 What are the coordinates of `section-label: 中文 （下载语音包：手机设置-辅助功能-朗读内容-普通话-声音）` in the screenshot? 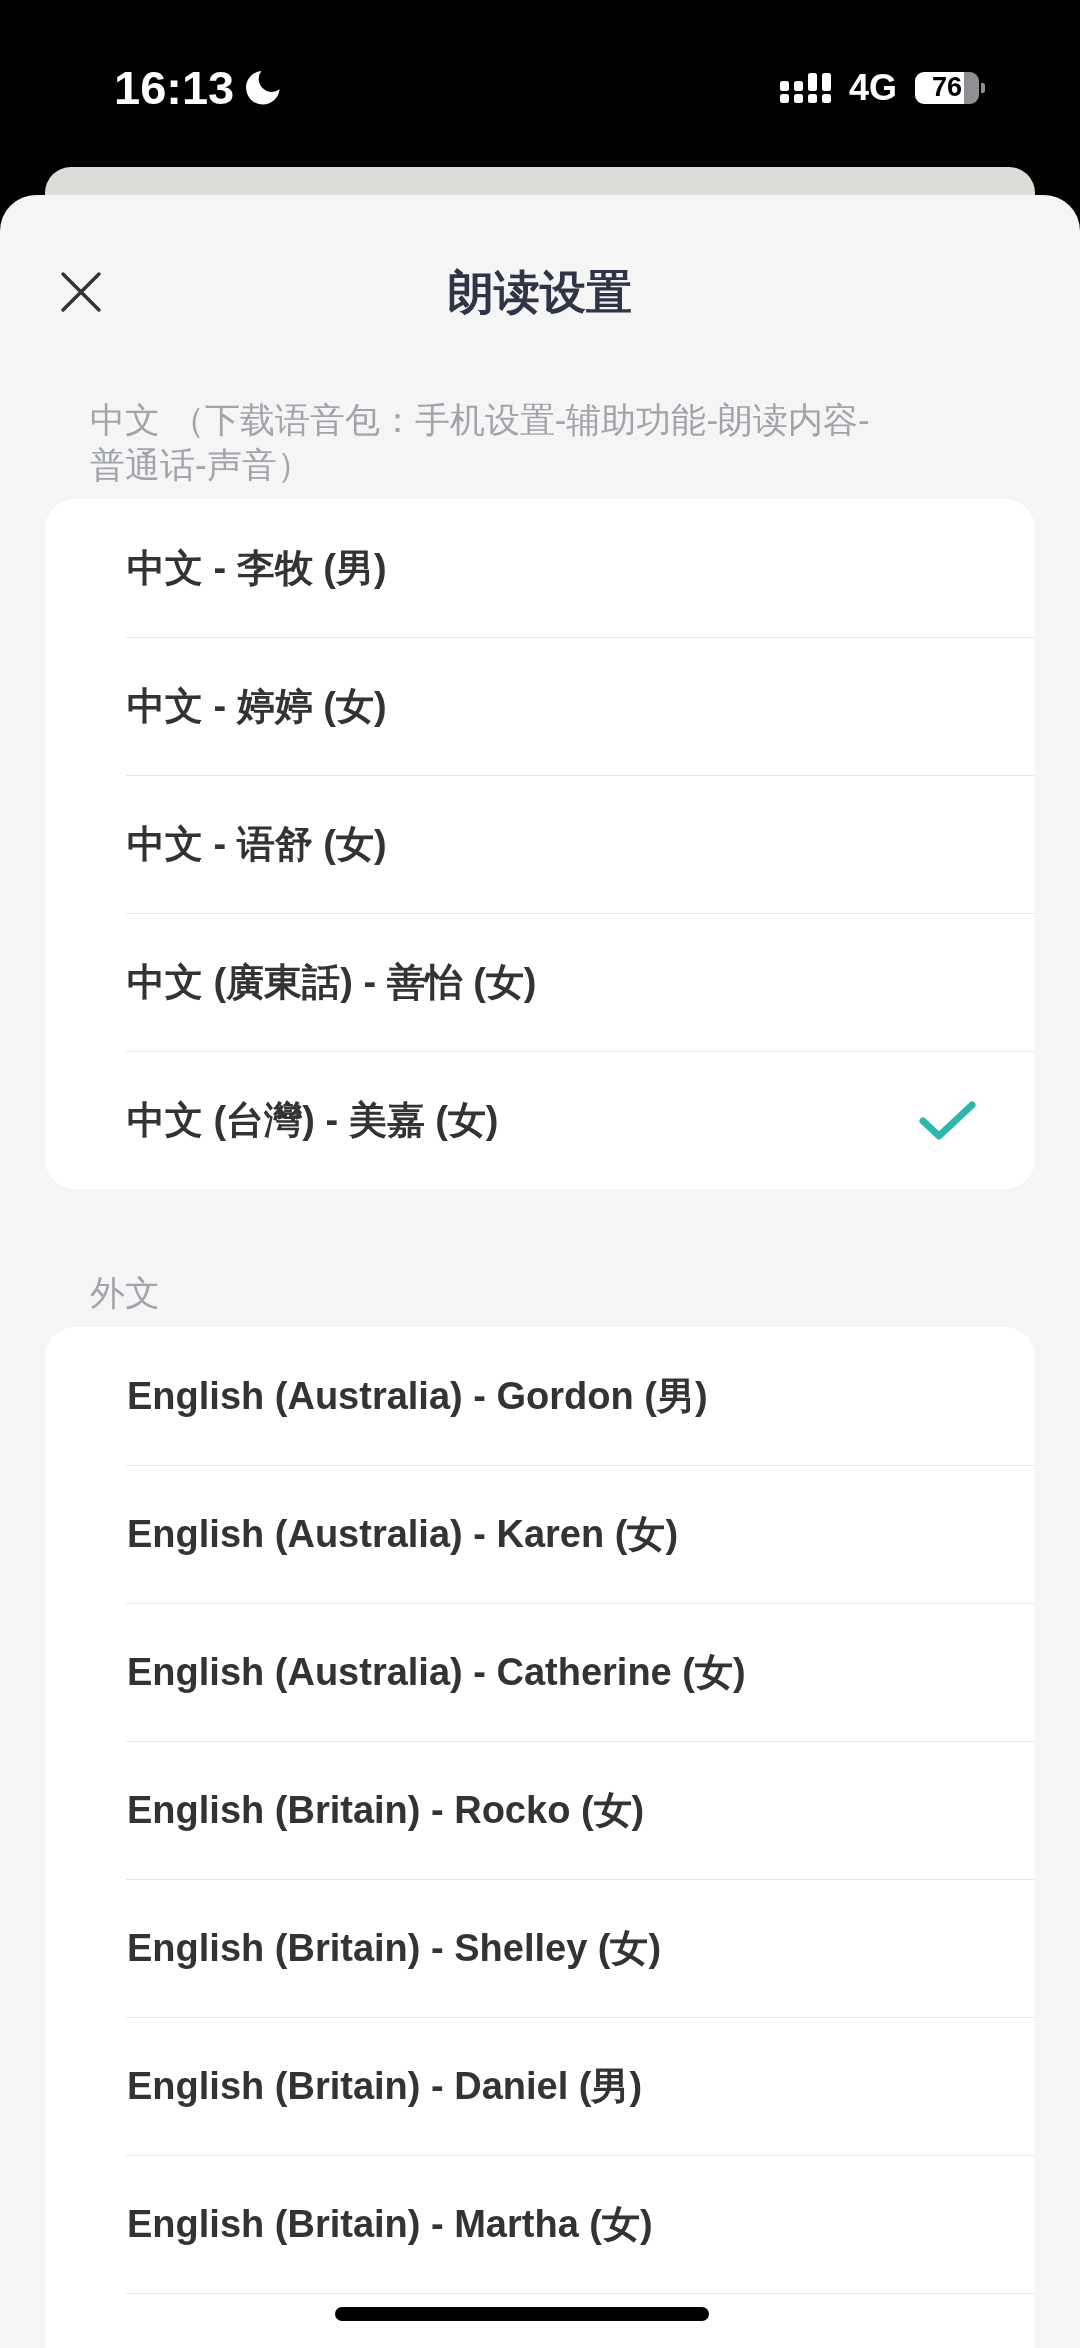 It's located at (480, 442).